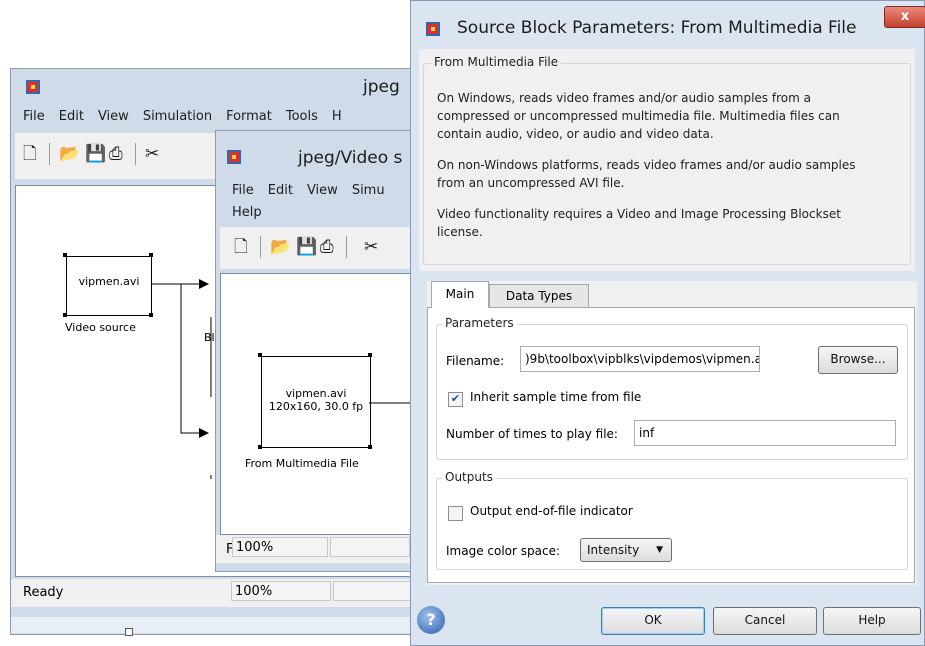 The image size is (925, 646). I want to click on menu-bar-row2: Help, so click(254, 212).